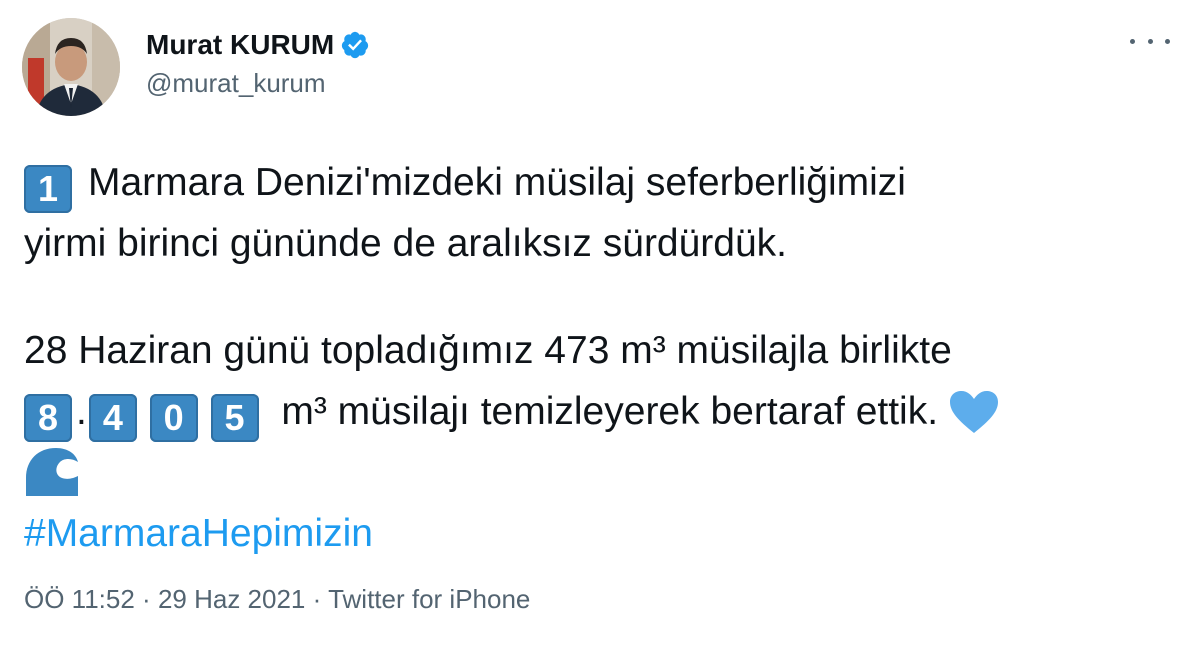  Describe the element at coordinates (240, 45) in the screenshot. I see `author-name: Murat KURUM` at that location.